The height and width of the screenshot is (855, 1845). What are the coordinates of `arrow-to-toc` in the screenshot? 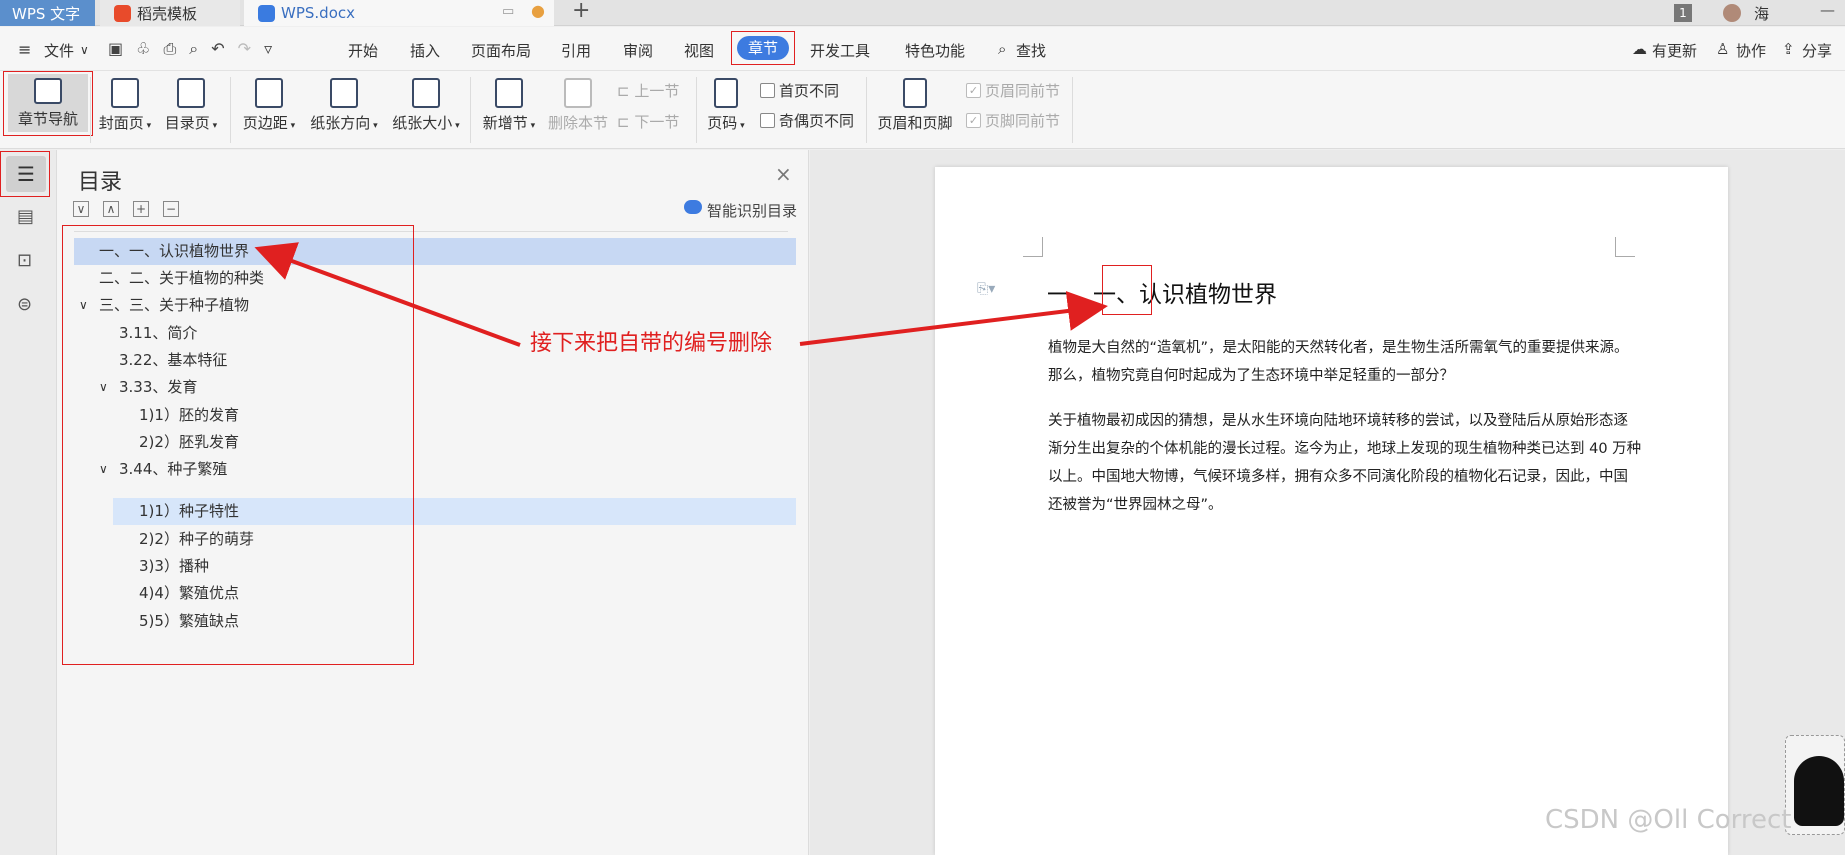 It's located at (387, 294).